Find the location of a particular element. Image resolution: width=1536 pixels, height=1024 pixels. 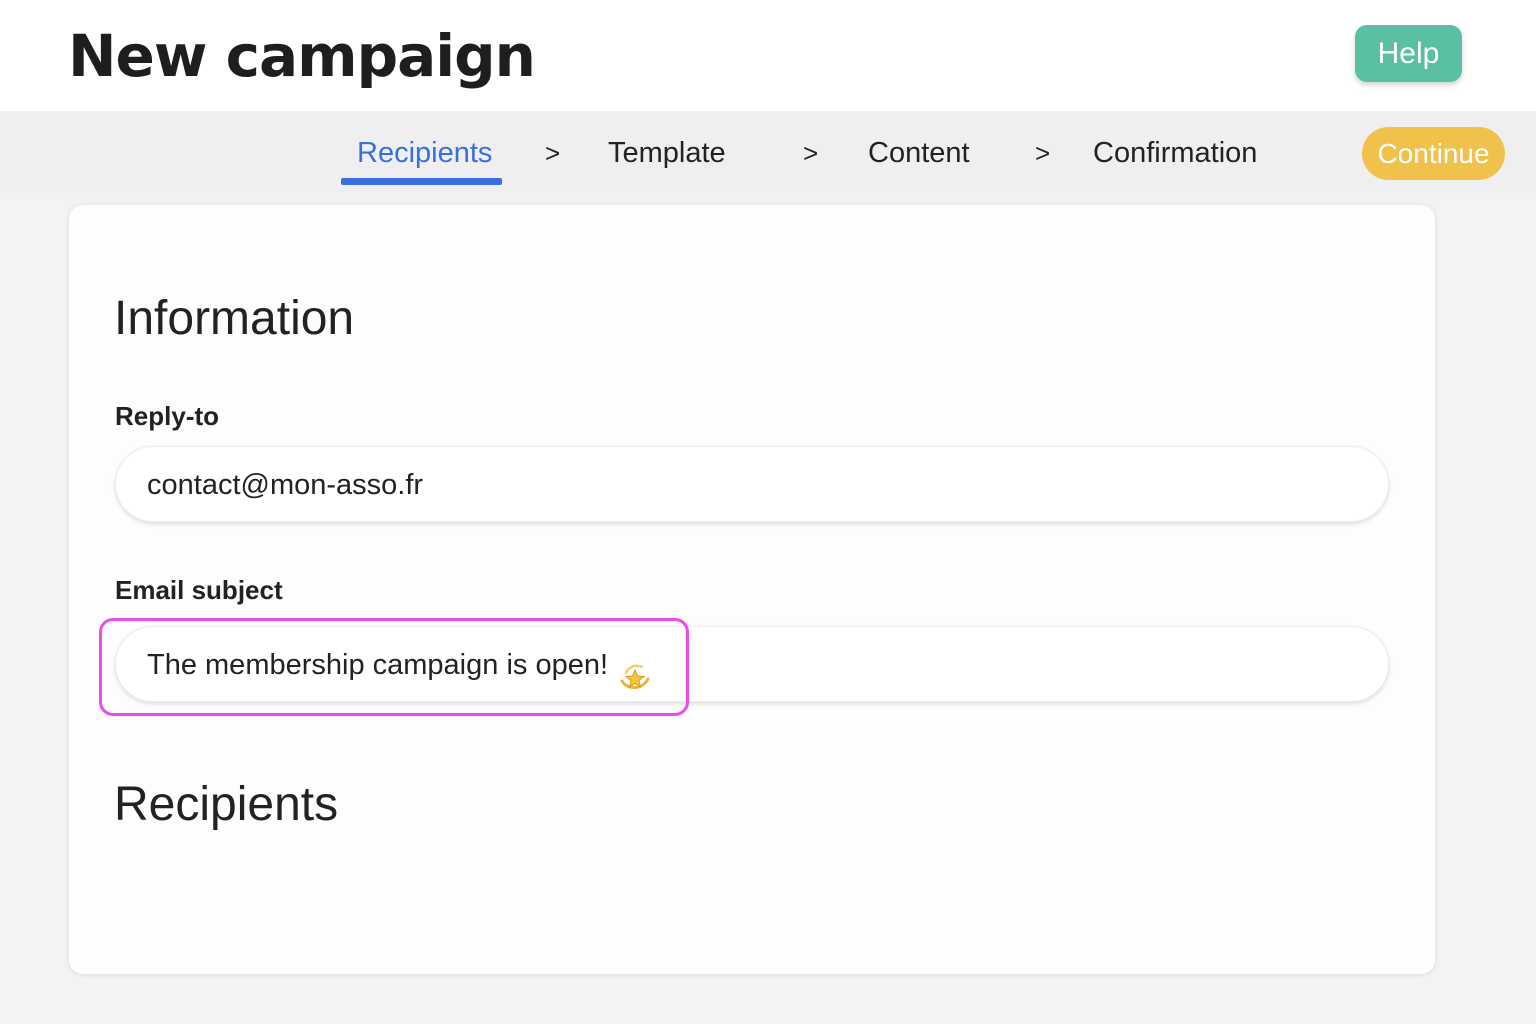

continue-button: Continue is located at coordinates (1433, 153).